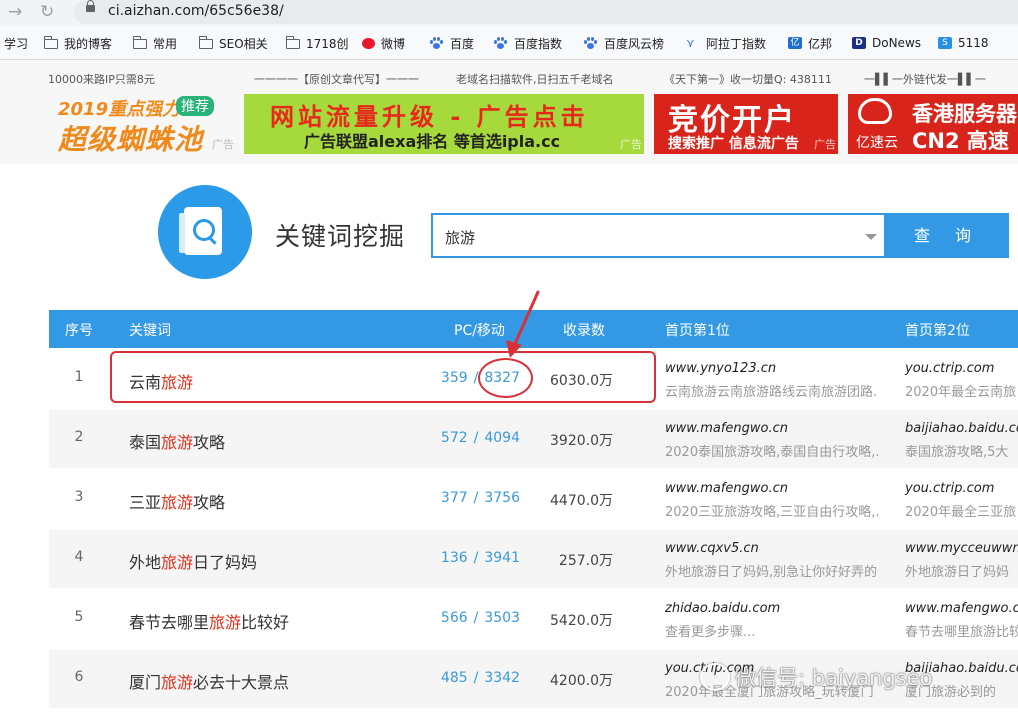  I want to click on keyword-mining-logo, so click(205, 232).